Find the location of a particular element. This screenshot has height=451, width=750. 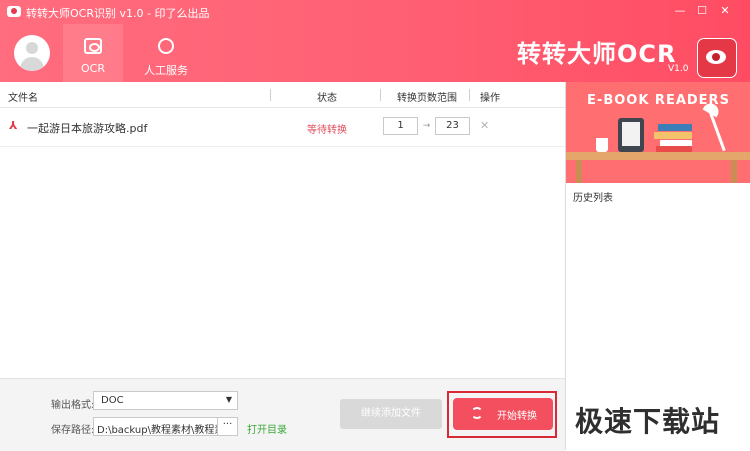

history-list-title: 历史列表 is located at coordinates (593, 198).